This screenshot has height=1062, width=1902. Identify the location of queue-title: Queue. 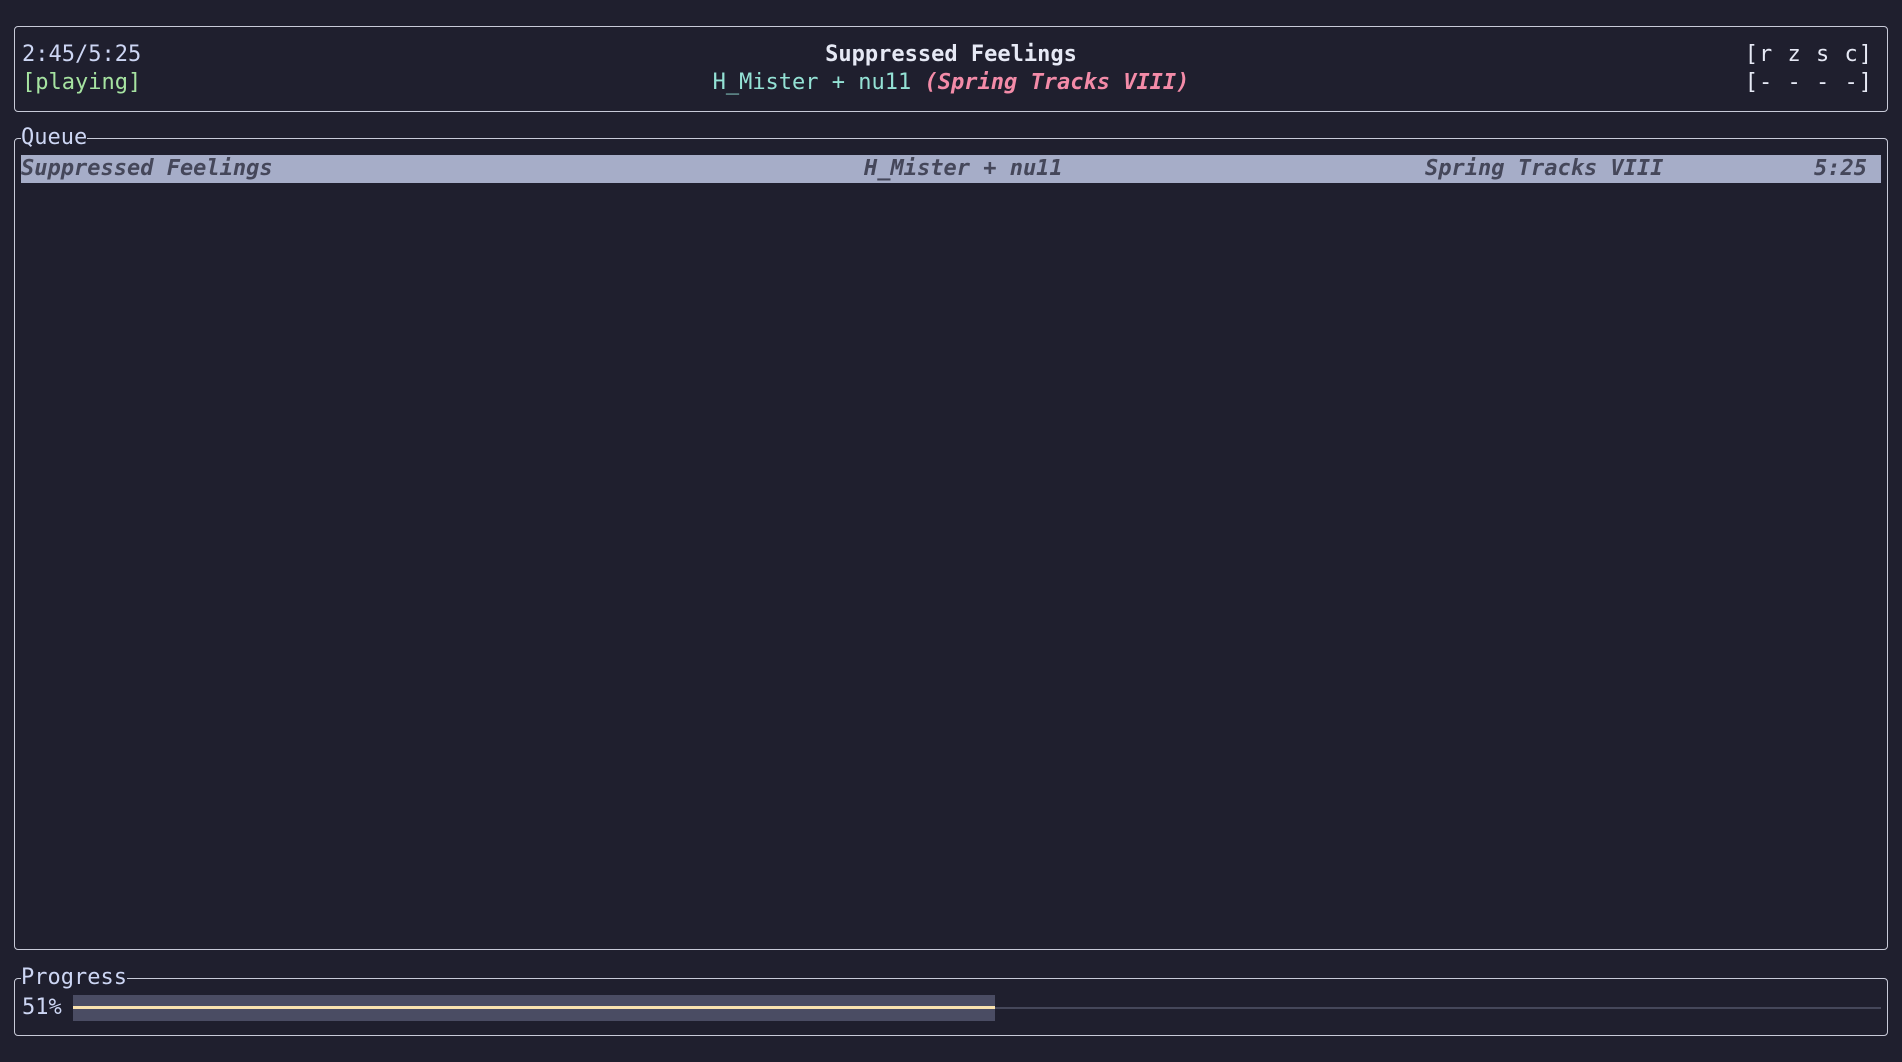
(54, 138).